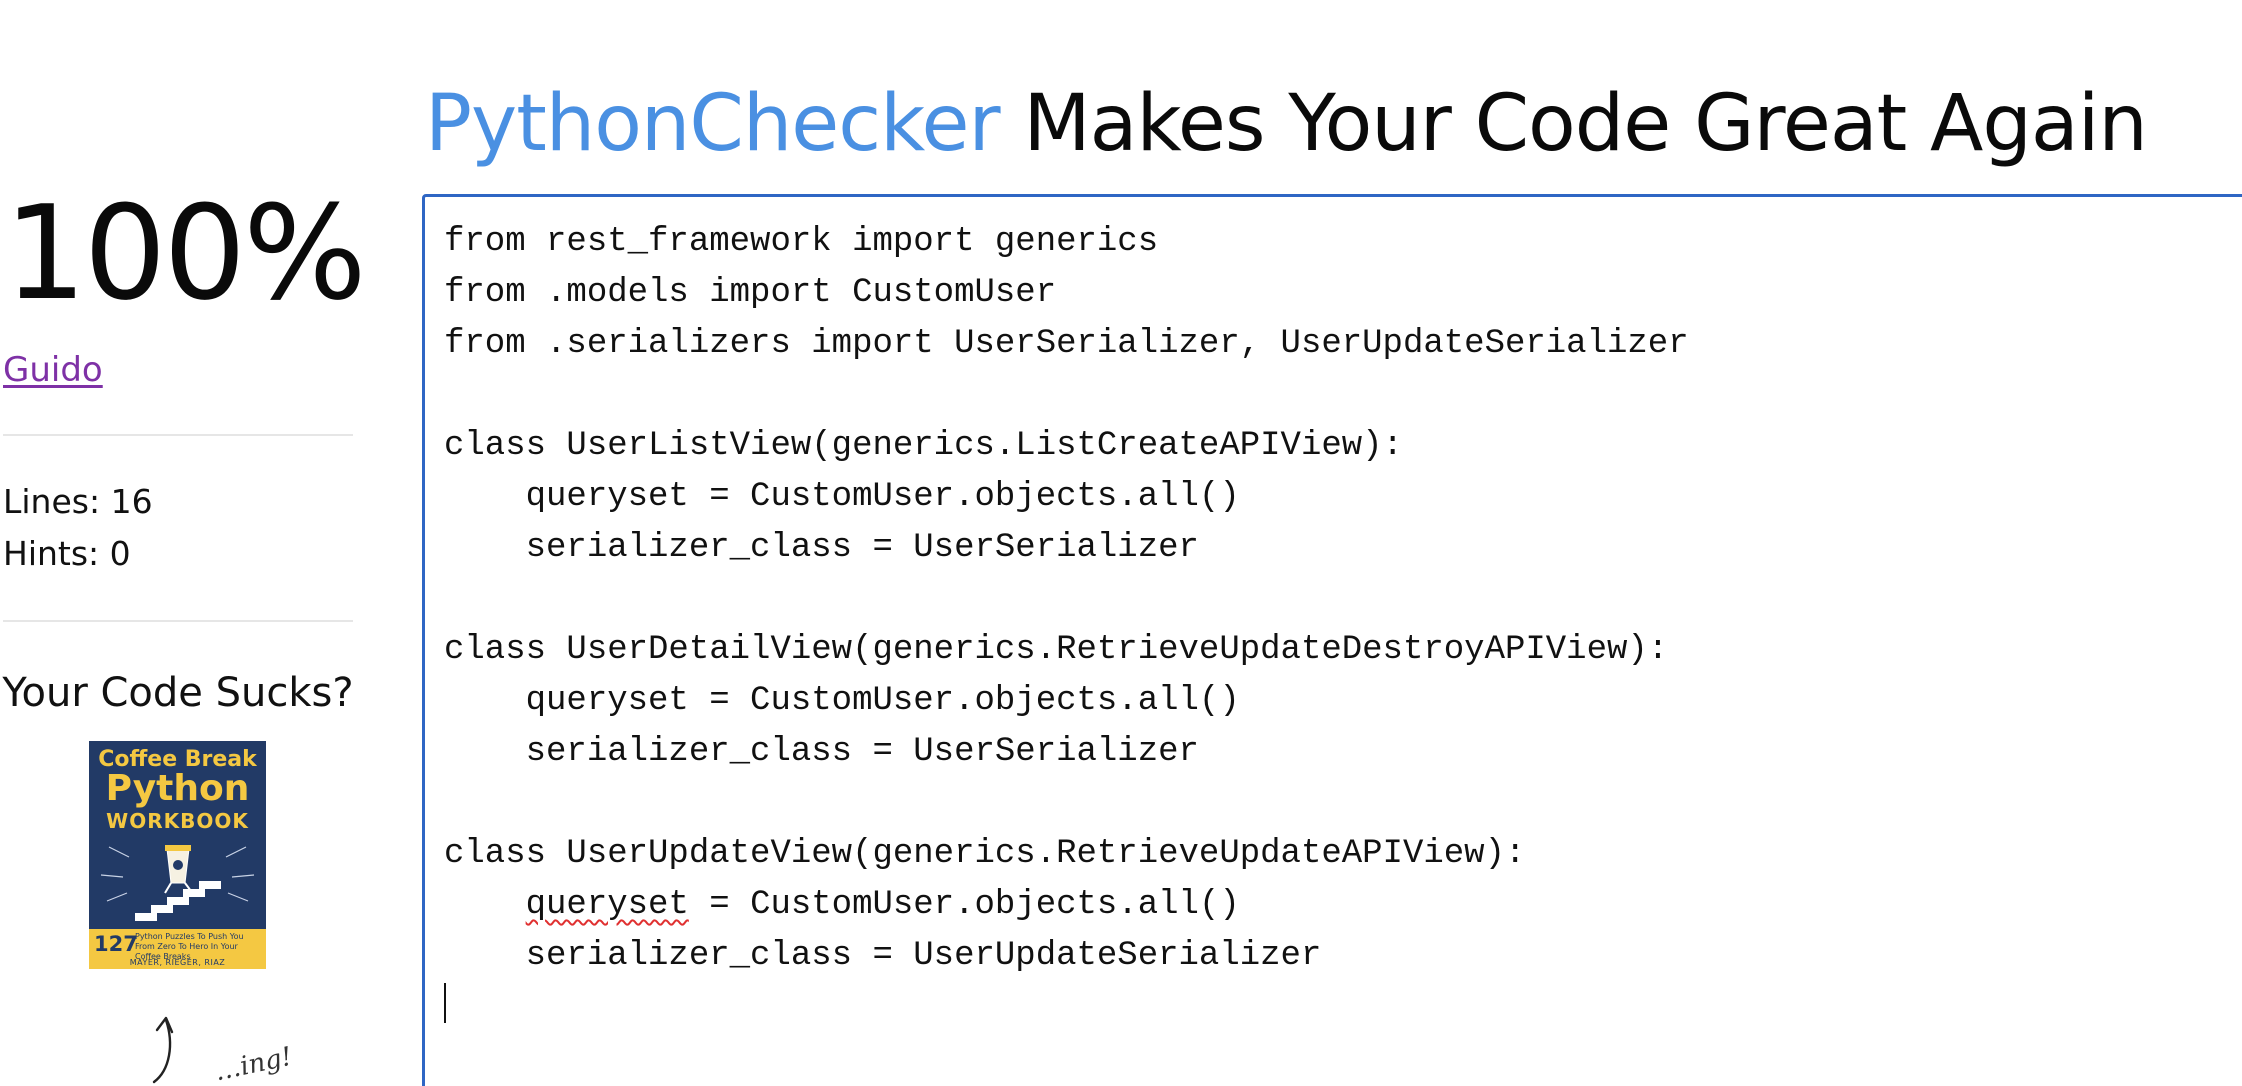 This screenshot has height=1086, width=2242. Describe the element at coordinates (177, 883) in the screenshot. I see `coffee-cup-stairs-illustration` at that location.